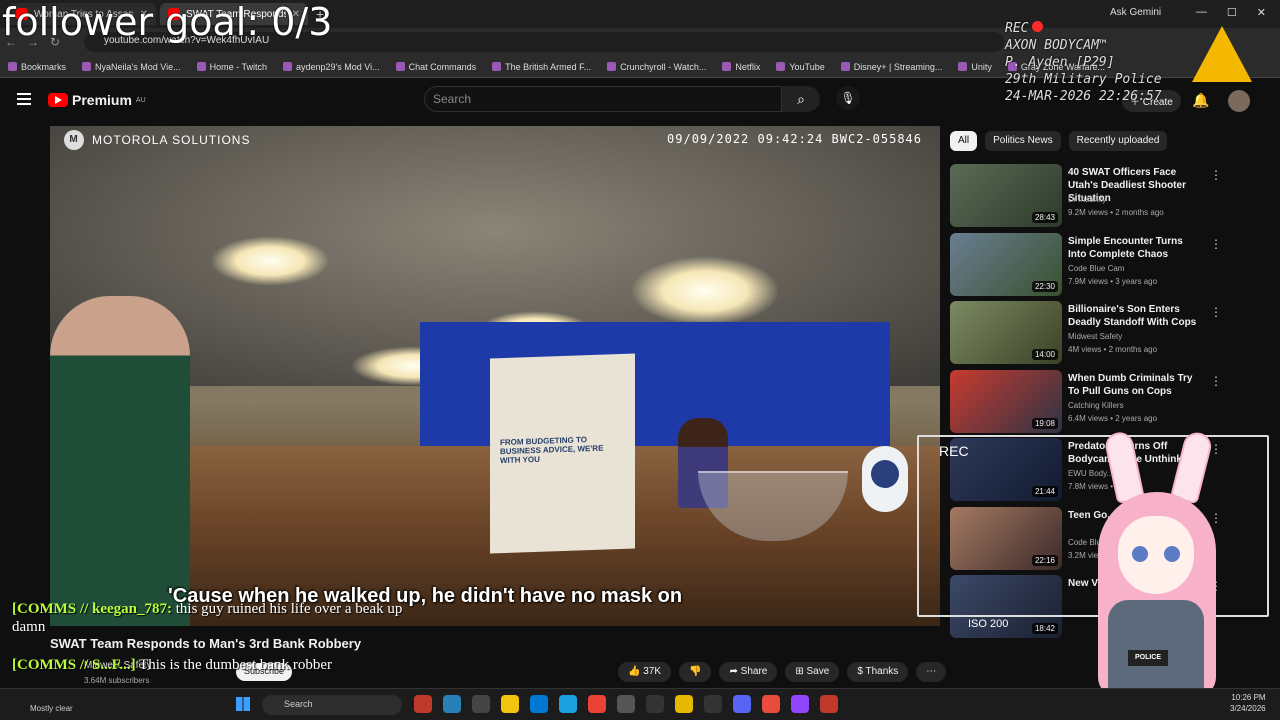  What do you see at coordinates (845, 66) in the screenshot?
I see `disney-icon` at bounding box center [845, 66].